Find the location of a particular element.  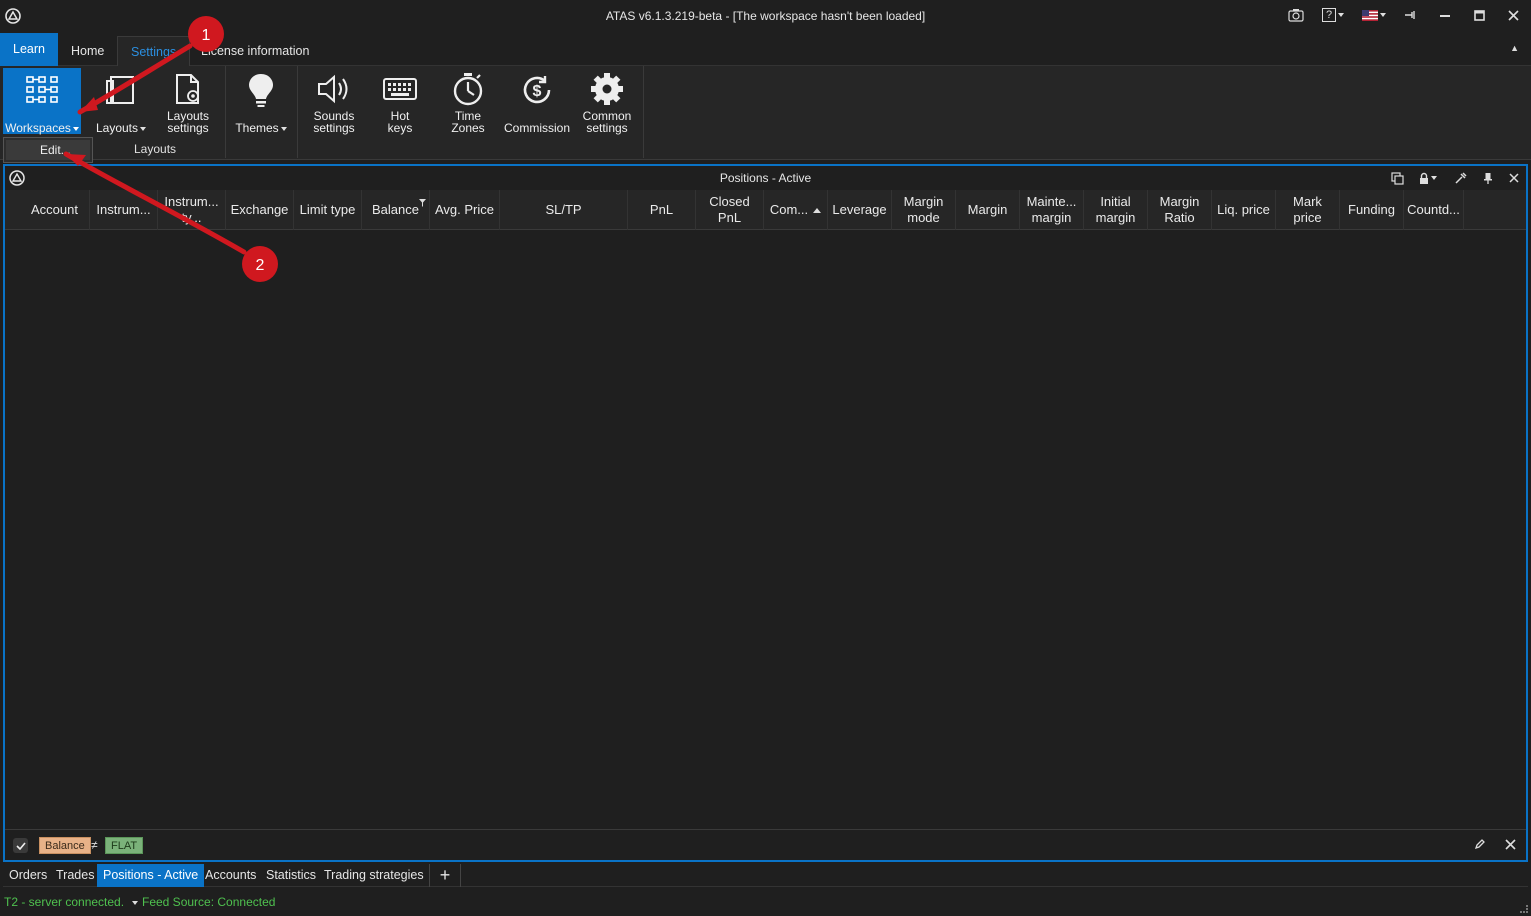

column-header-account: Account is located at coordinates (55, 210).